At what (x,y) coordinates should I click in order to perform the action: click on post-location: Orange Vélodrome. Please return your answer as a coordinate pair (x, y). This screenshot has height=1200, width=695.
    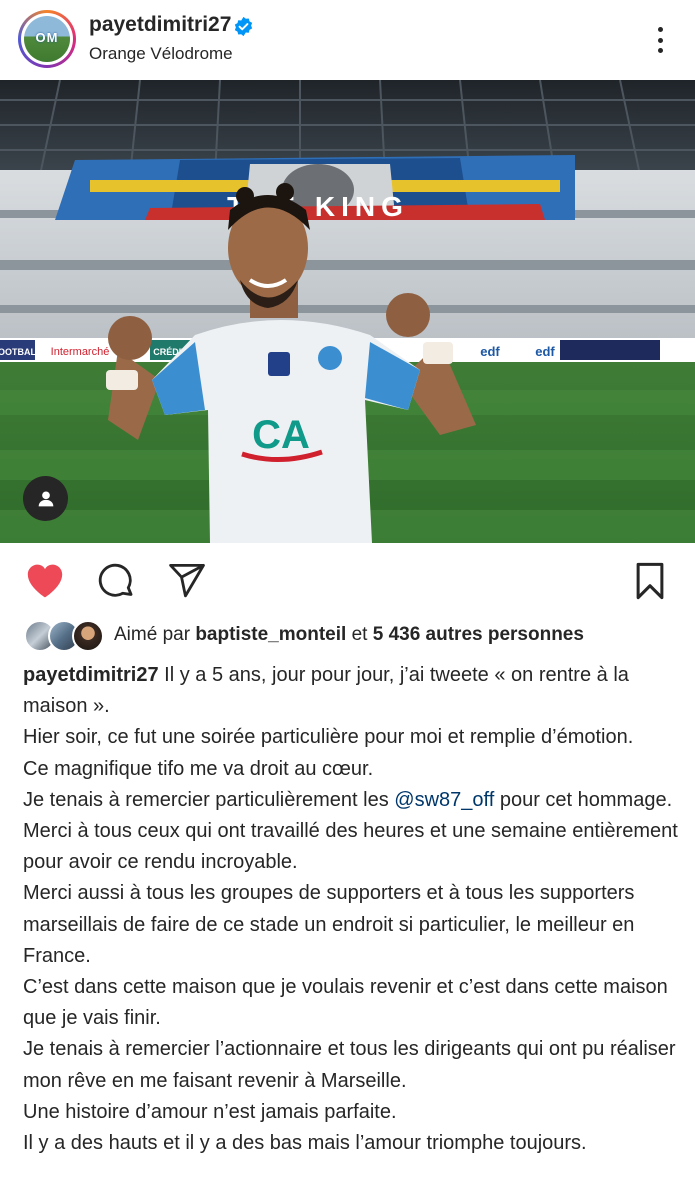
    Looking at the image, I should click on (161, 54).